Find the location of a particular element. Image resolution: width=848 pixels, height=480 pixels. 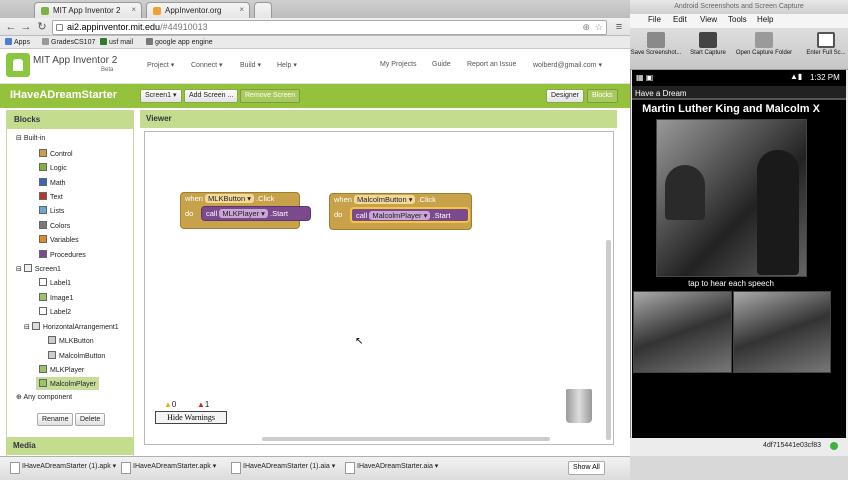

app-inventor-favicon-icon is located at coordinates (45, 11).